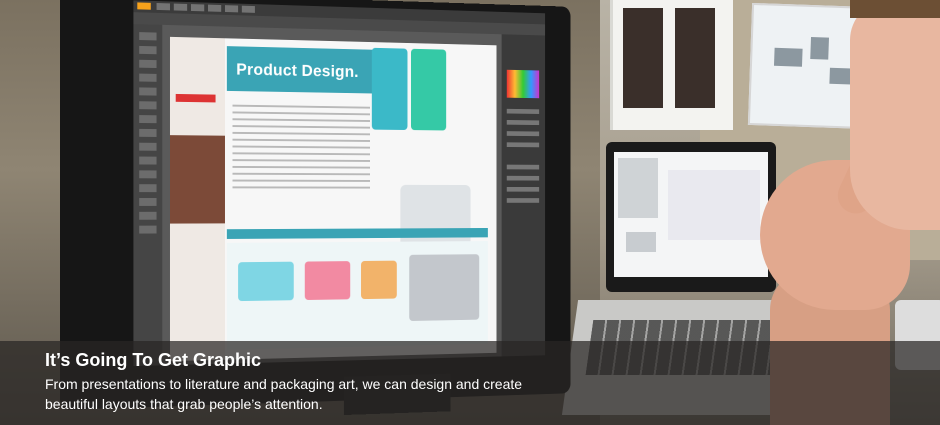 The height and width of the screenshot is (425, 940). Describe the element at coordinates (297, 70) in the screenshot. I see `screen-headline: Product Design.` at that location.